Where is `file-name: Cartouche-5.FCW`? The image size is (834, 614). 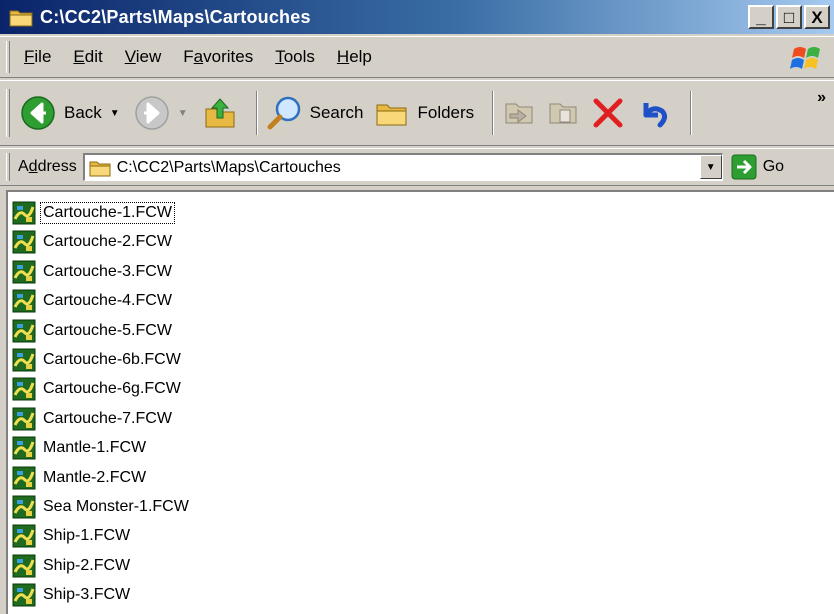
file-name: Cartouche-5.FCW is located at coordinates (107, 330).